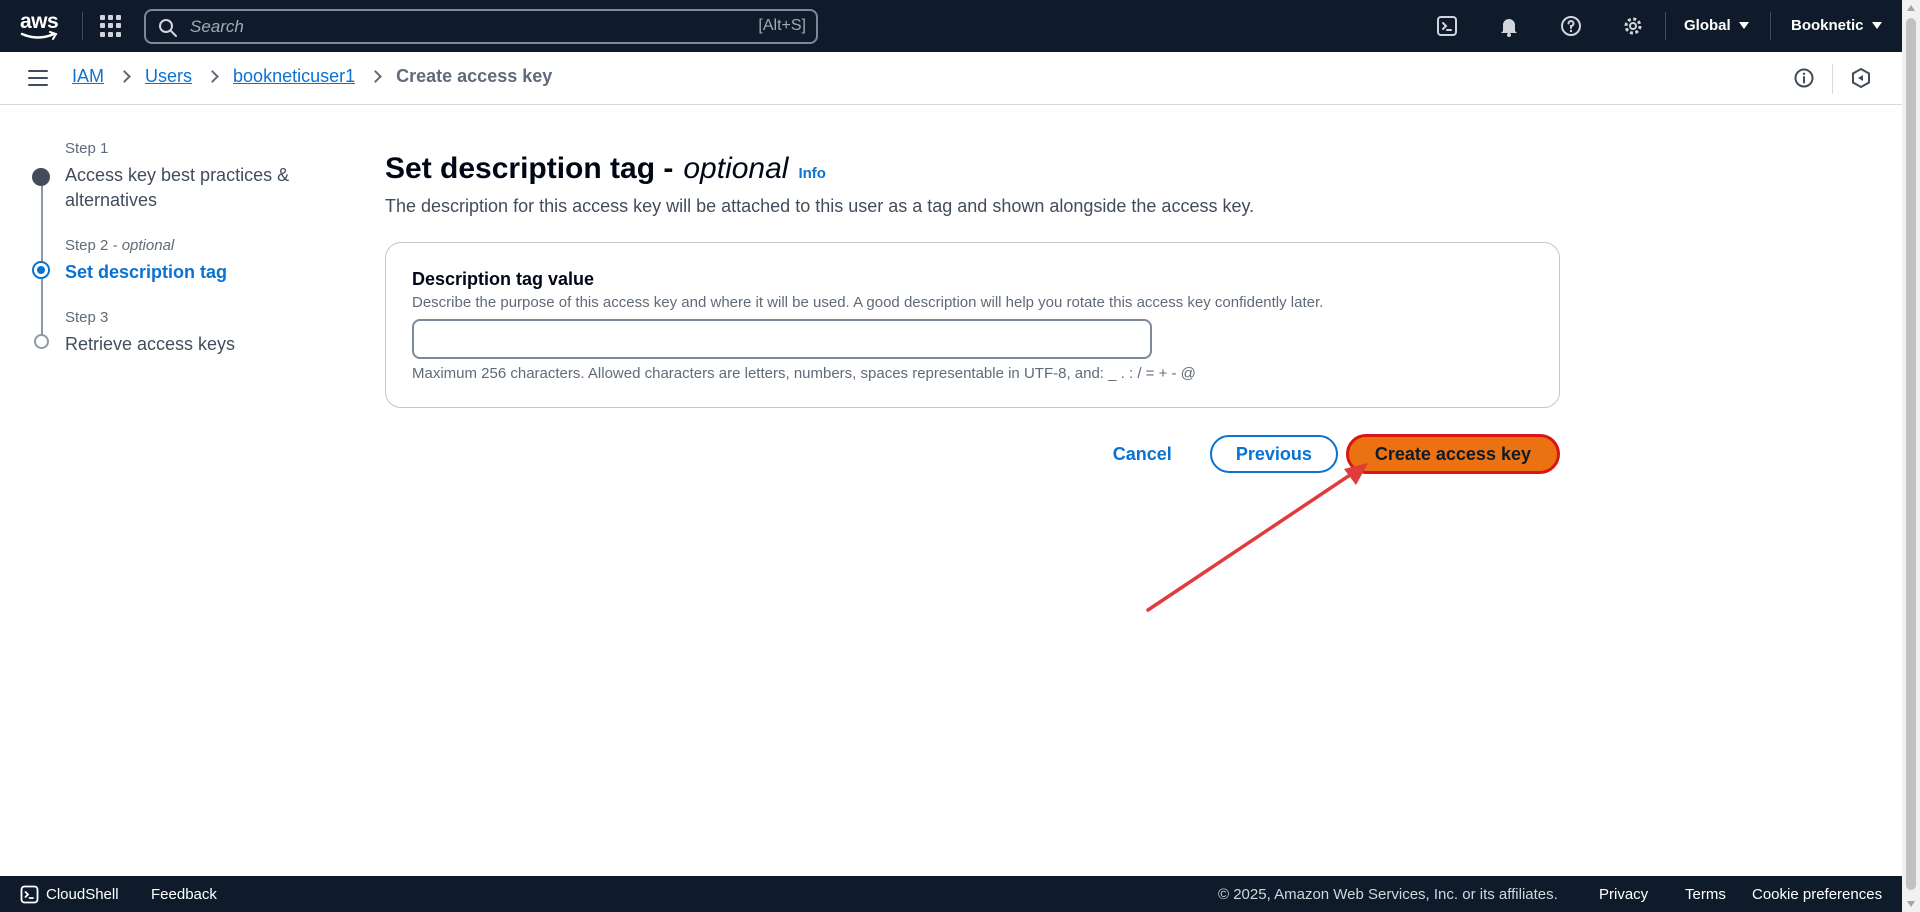  Describe the element at coordinates (180, 261) in the screenshot. I see `step-2: Step 2 - optional Set description tag` at that location.